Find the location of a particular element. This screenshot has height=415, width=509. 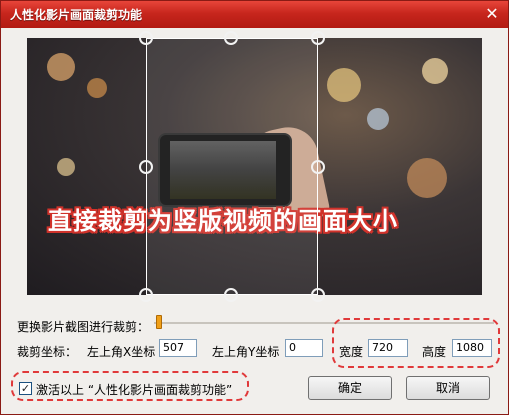

crop-handle-top-left is located at coordinates (146, 38).